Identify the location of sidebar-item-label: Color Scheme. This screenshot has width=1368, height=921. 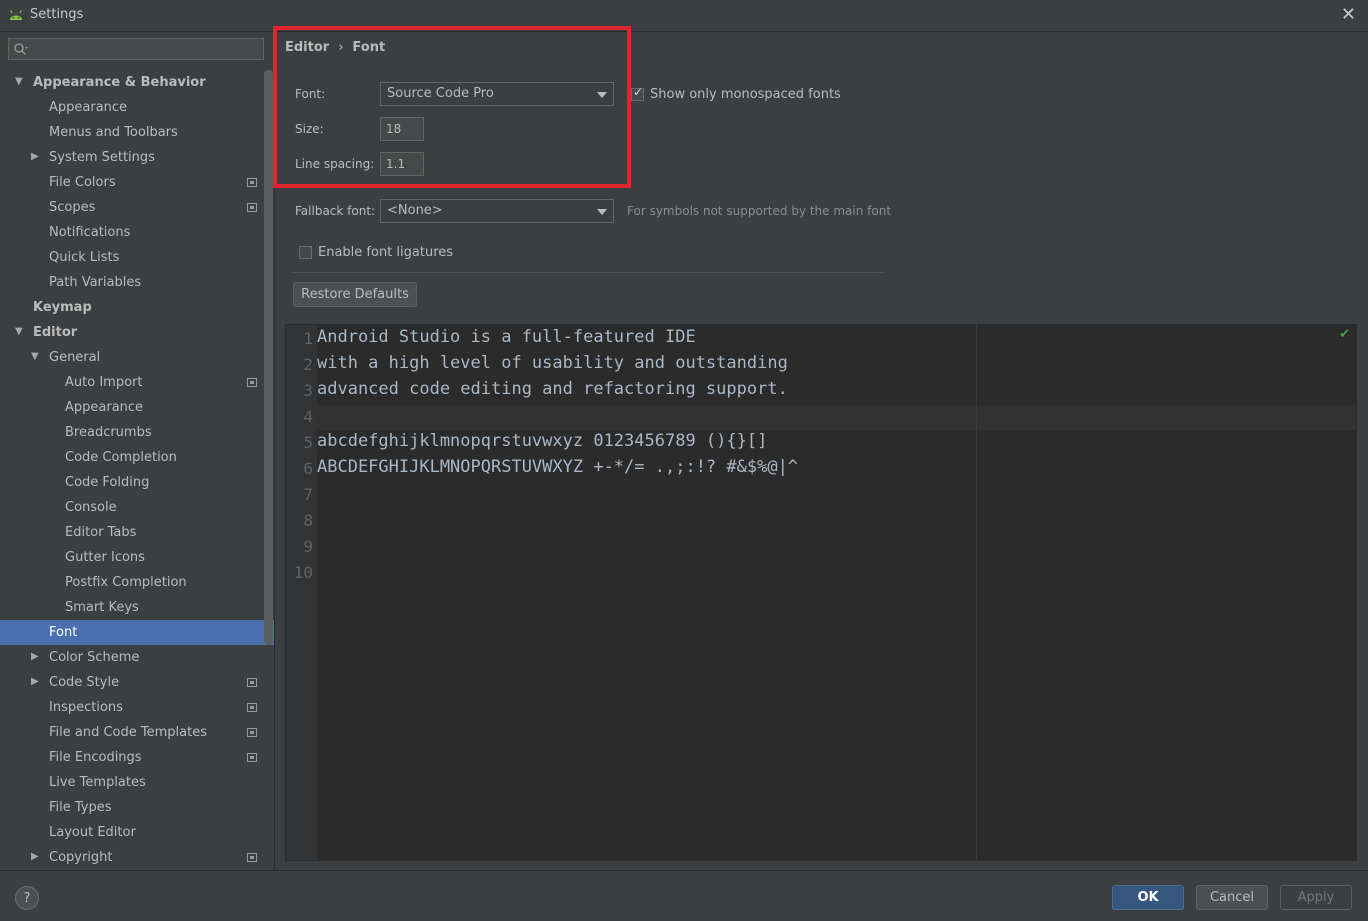
(94, 657).